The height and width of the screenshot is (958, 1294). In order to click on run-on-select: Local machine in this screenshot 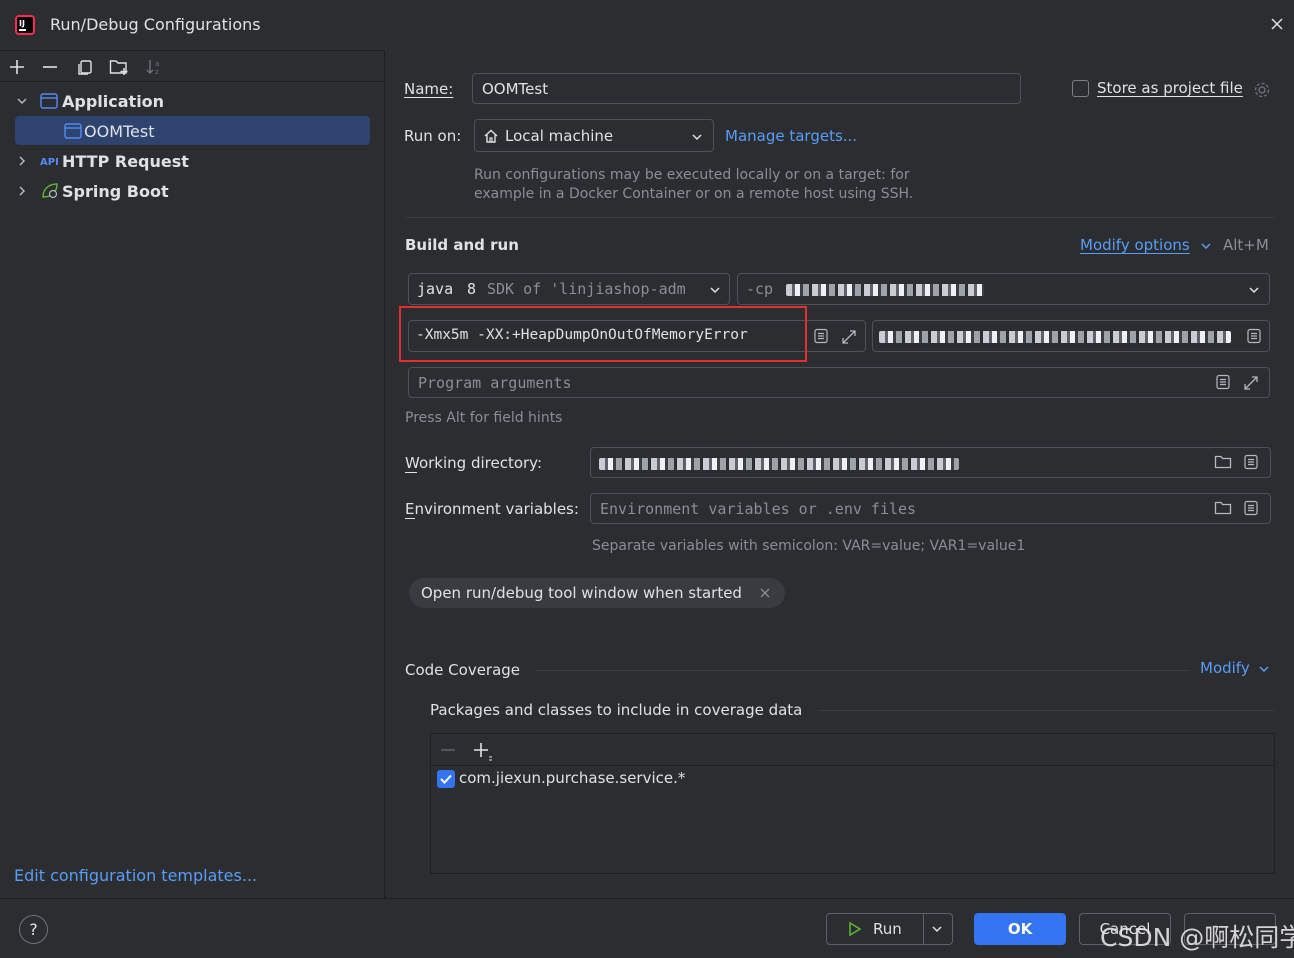, I will do `click(594, 135)`.